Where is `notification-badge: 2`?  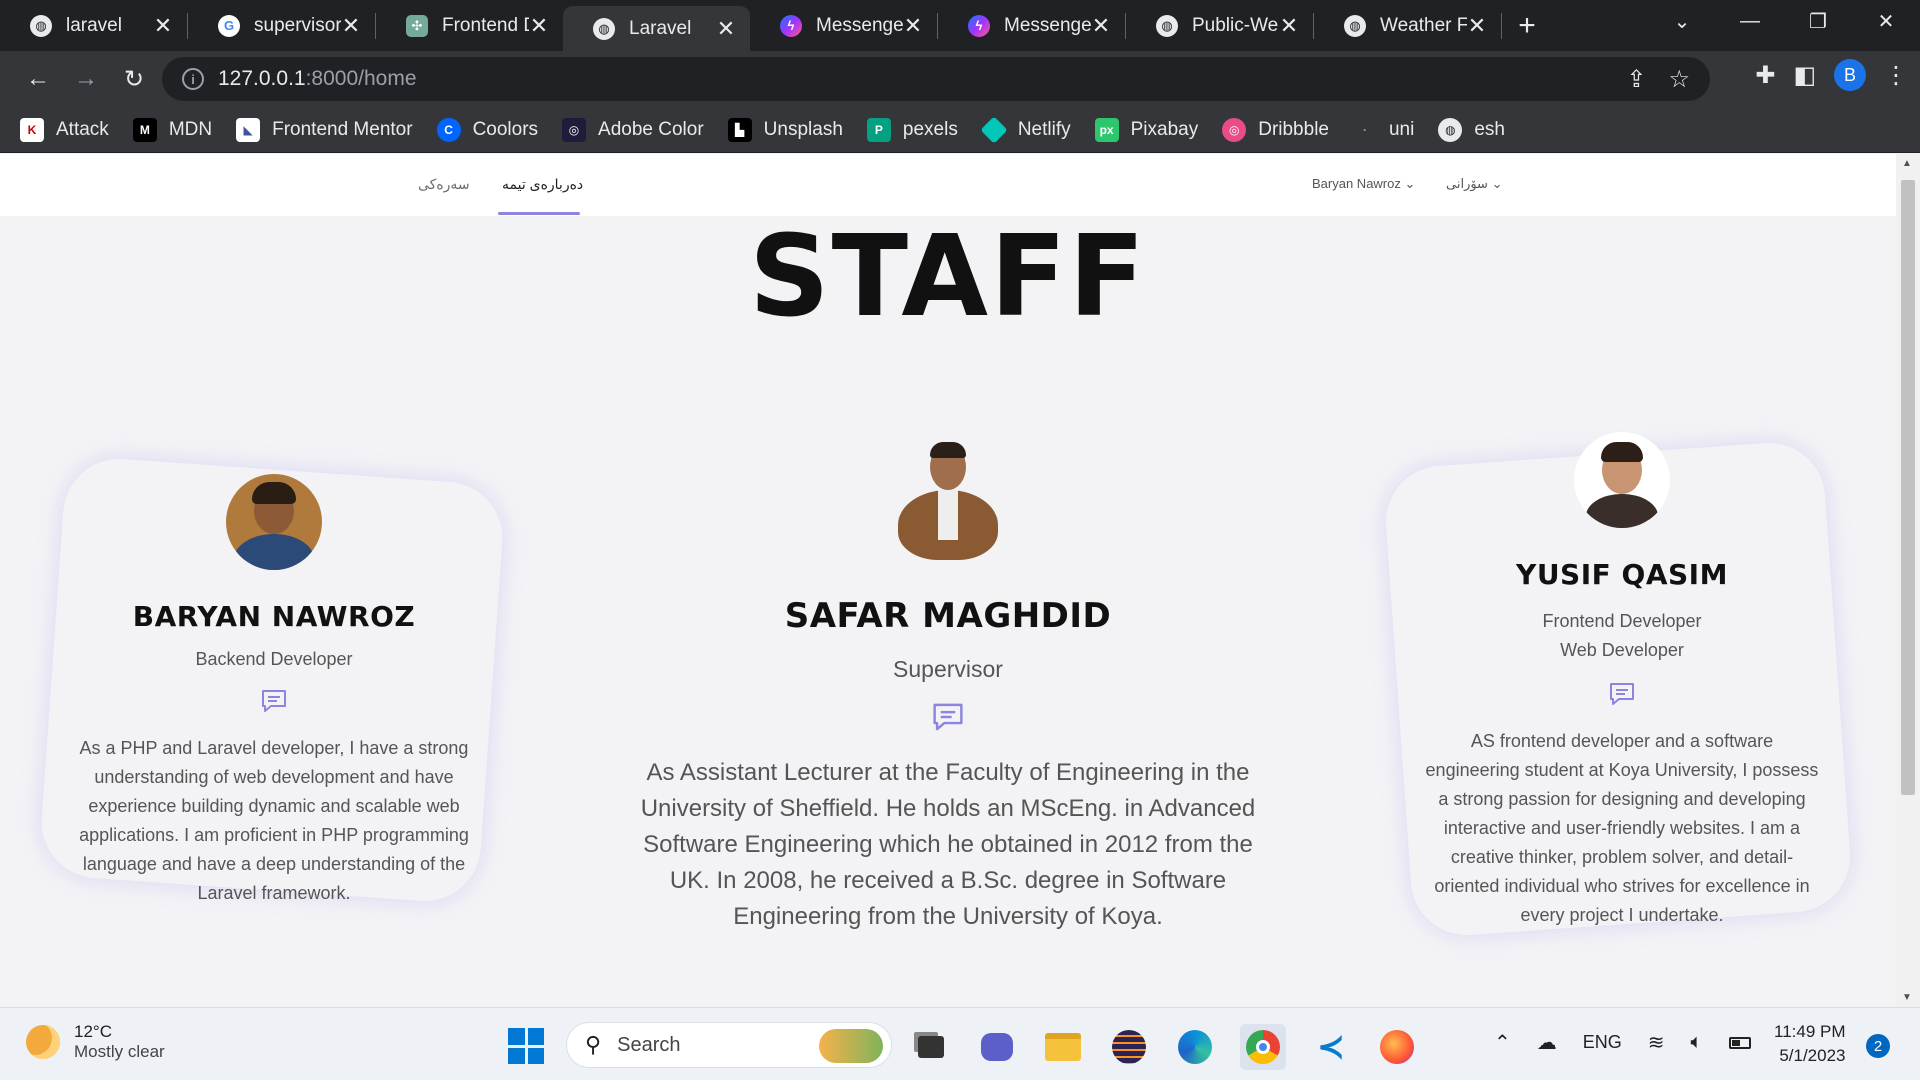 notification-badge: 2 is located at coordinates (1878, 1046).